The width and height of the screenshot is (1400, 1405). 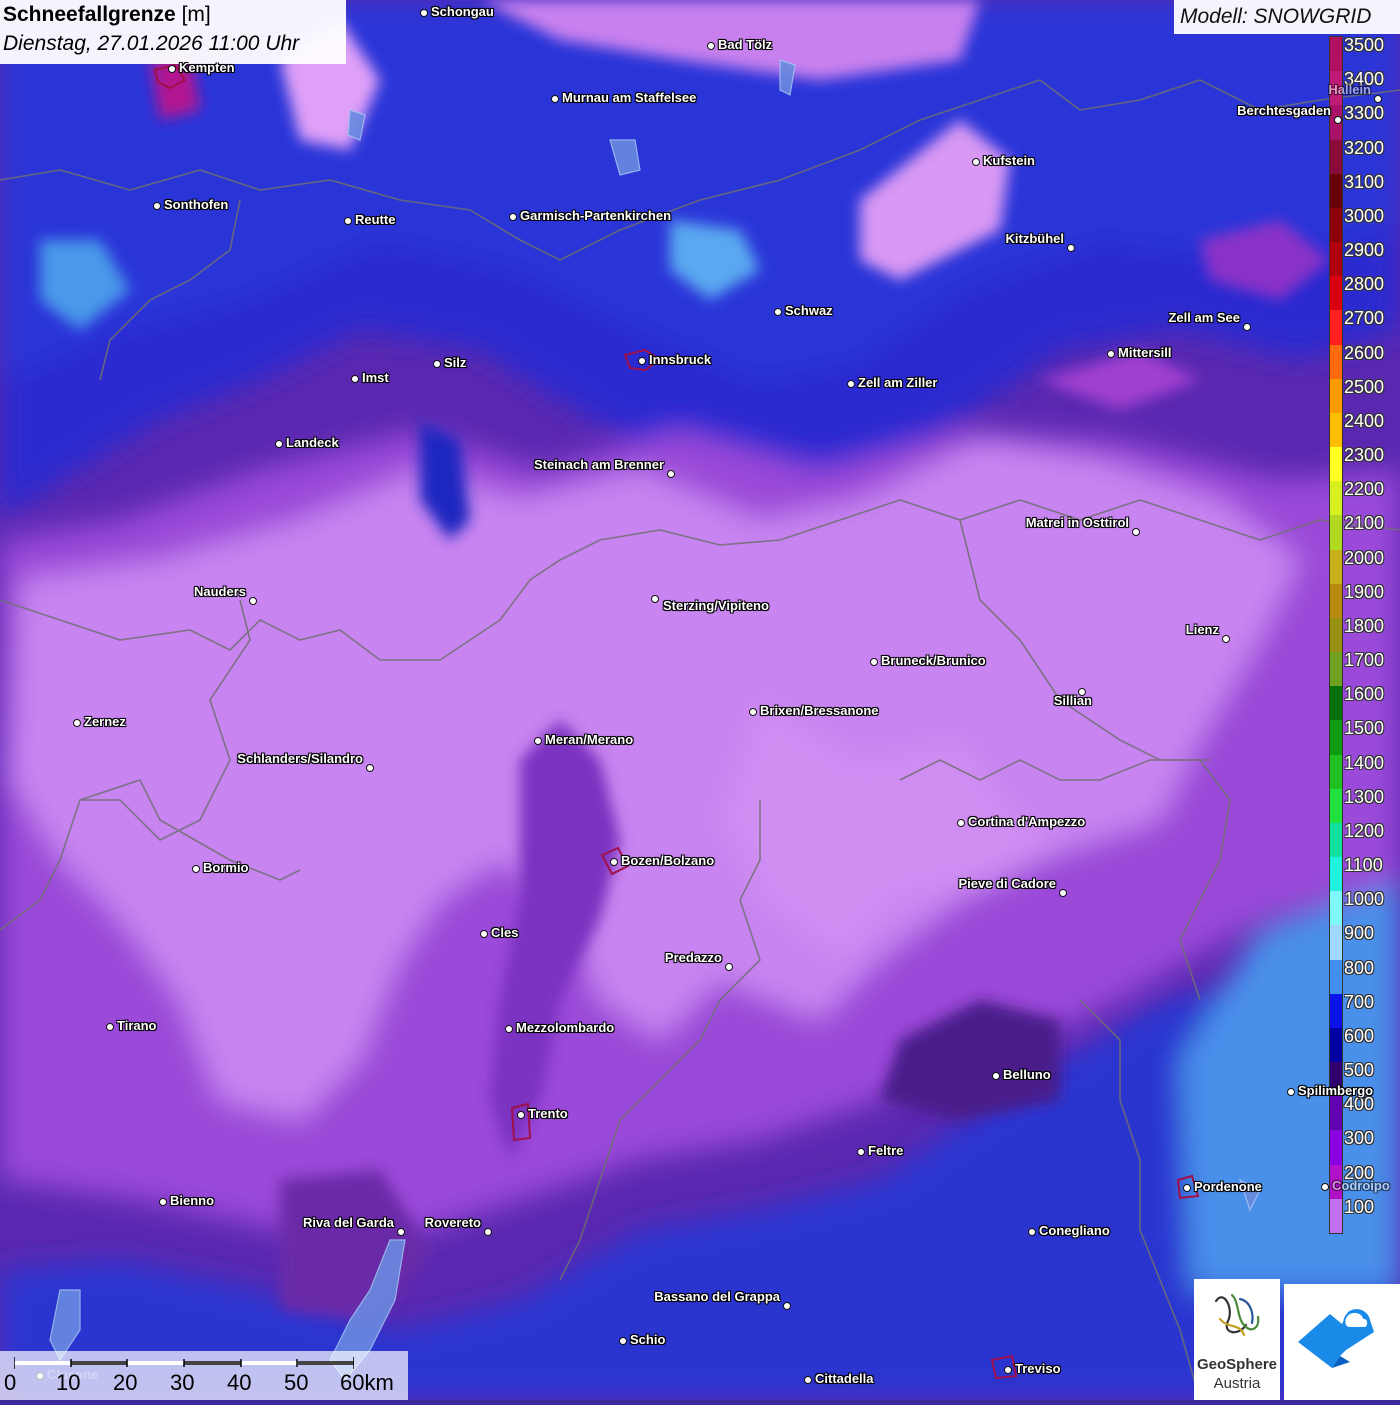 I want to click on city-label: Sterzing/Vipiteno, so click(x=716, y=605).